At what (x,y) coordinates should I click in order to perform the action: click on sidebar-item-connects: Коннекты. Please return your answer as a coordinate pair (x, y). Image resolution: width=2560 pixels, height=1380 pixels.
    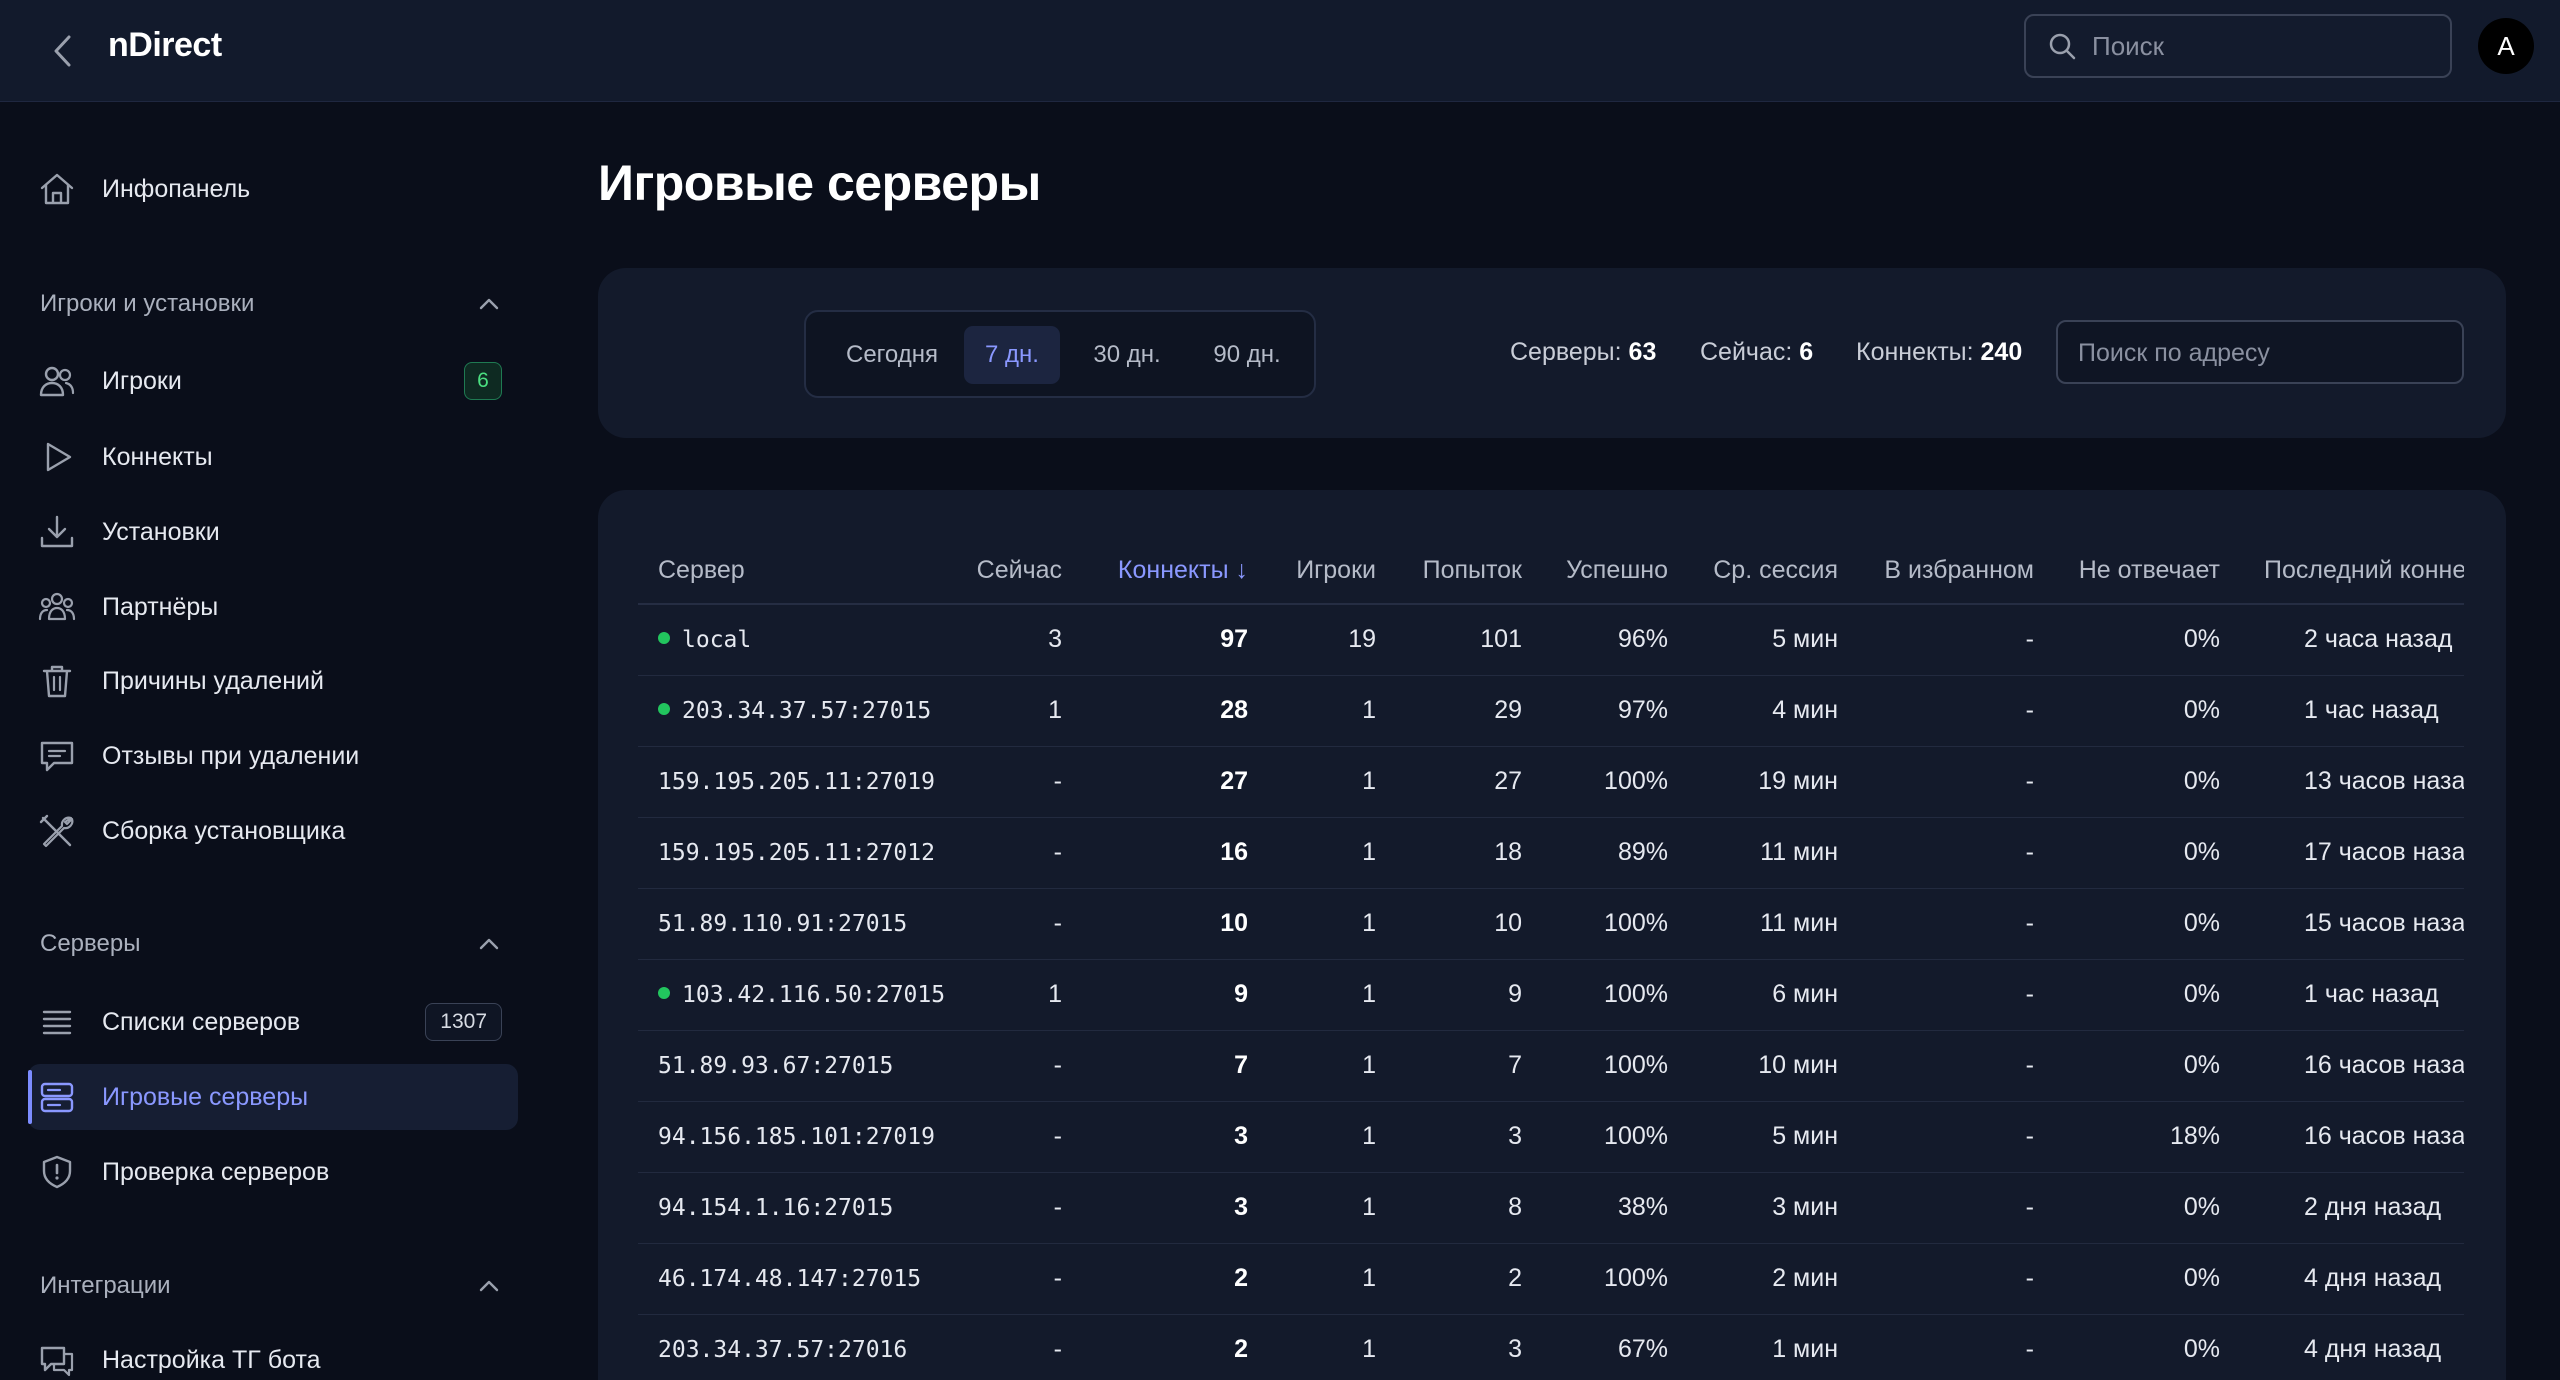
    Looking at the image, I should click on (273, 457).